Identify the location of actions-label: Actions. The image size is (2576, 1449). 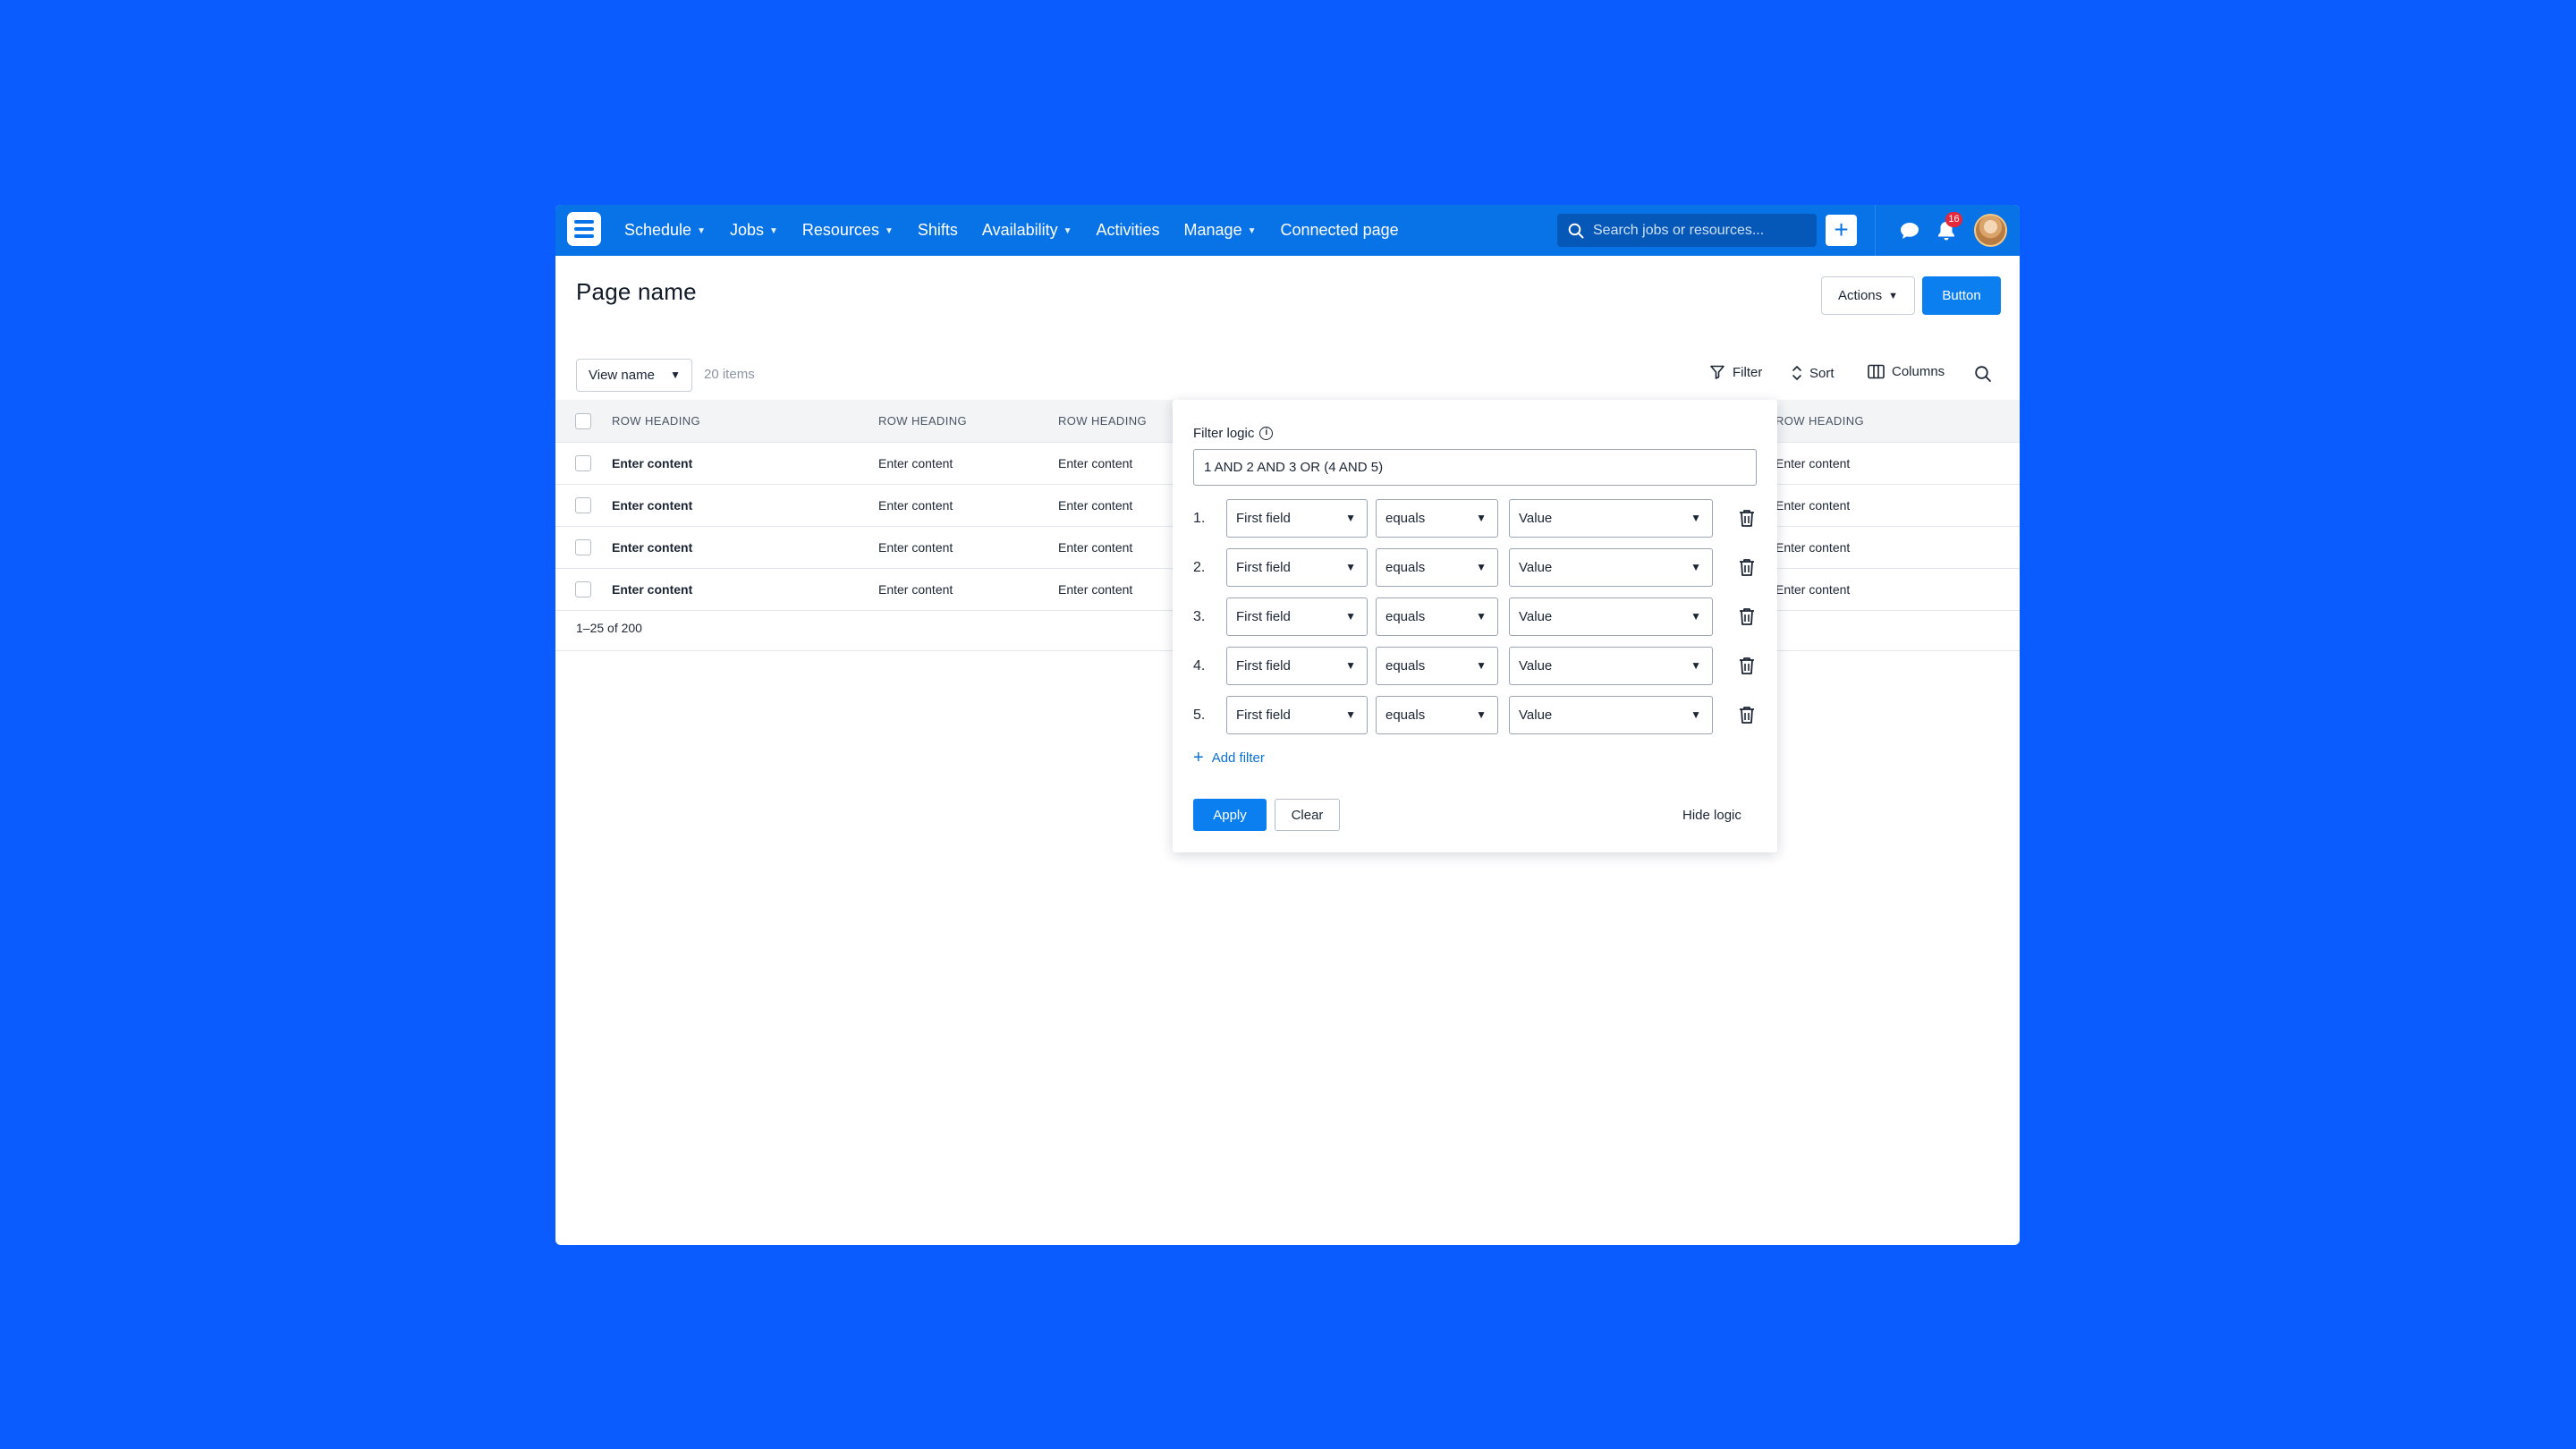
(1860, 295).